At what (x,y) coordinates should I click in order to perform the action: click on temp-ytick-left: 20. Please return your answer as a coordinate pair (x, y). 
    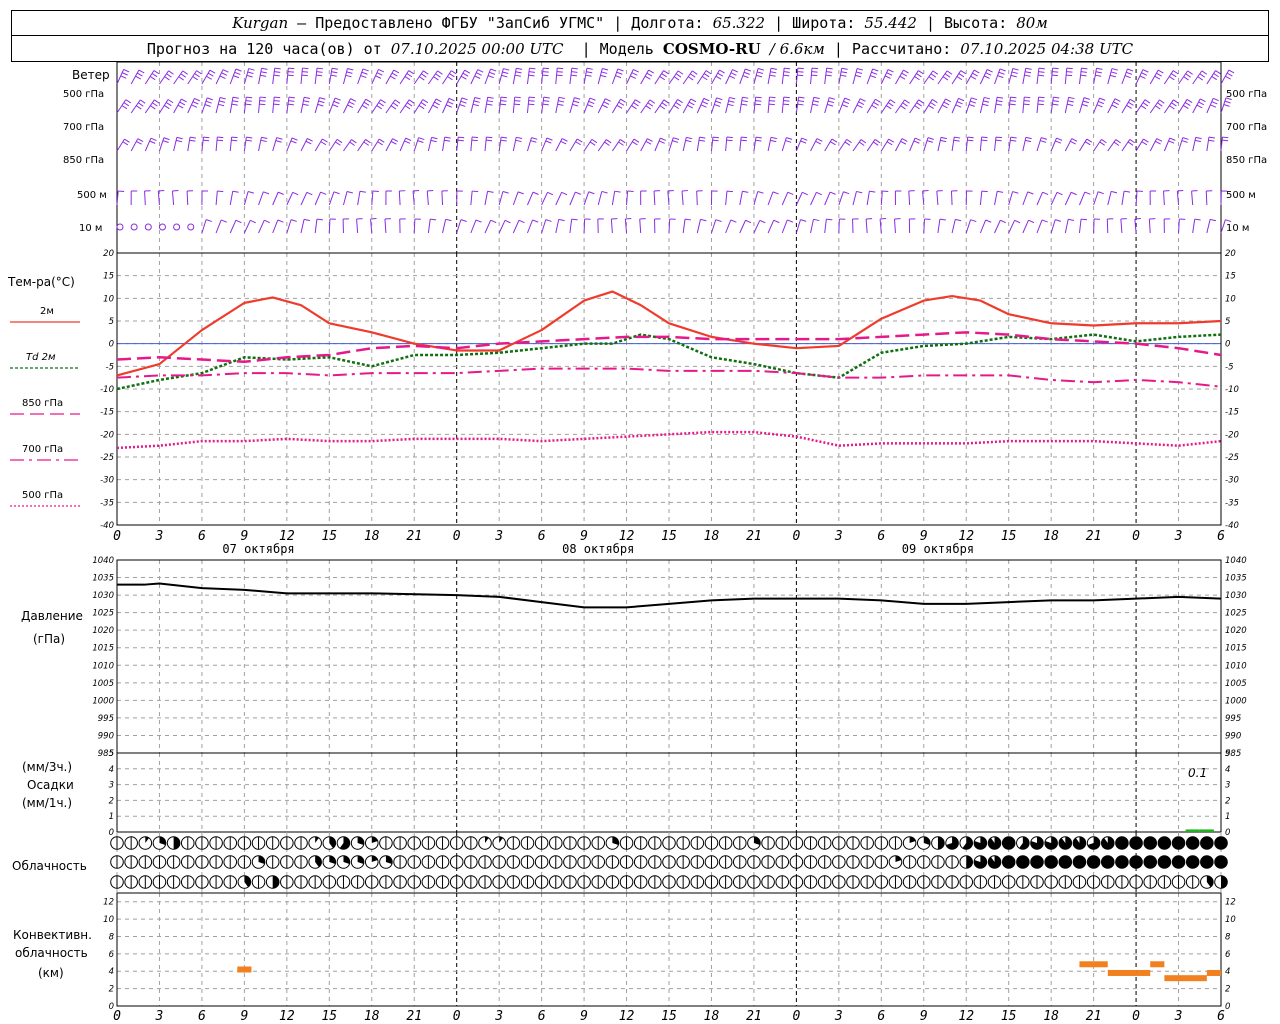
    Looking at the image, I should click on (108, 254).